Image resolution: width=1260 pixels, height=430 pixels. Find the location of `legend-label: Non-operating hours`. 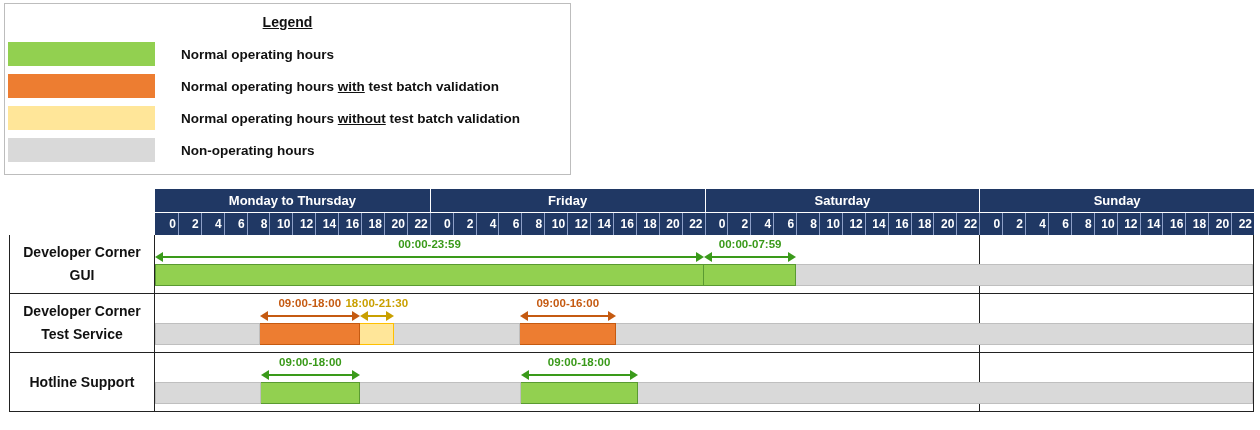

legend-label: Non-operating hours is located at coordinates (248, 150).